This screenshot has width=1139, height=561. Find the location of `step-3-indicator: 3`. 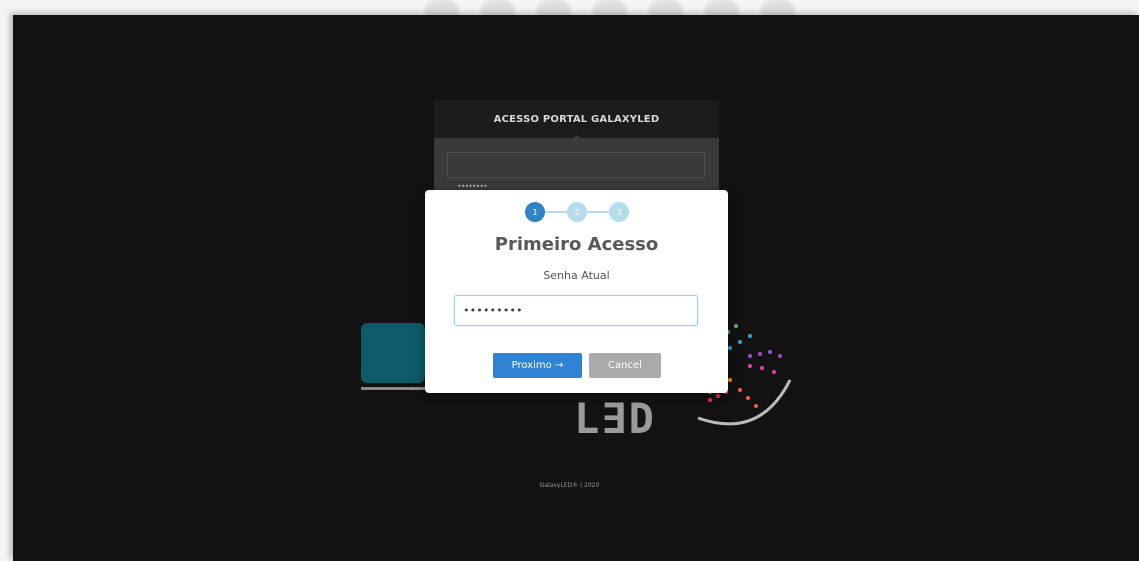

step-3-indicator: 3 is located at coordinates (619, 212).